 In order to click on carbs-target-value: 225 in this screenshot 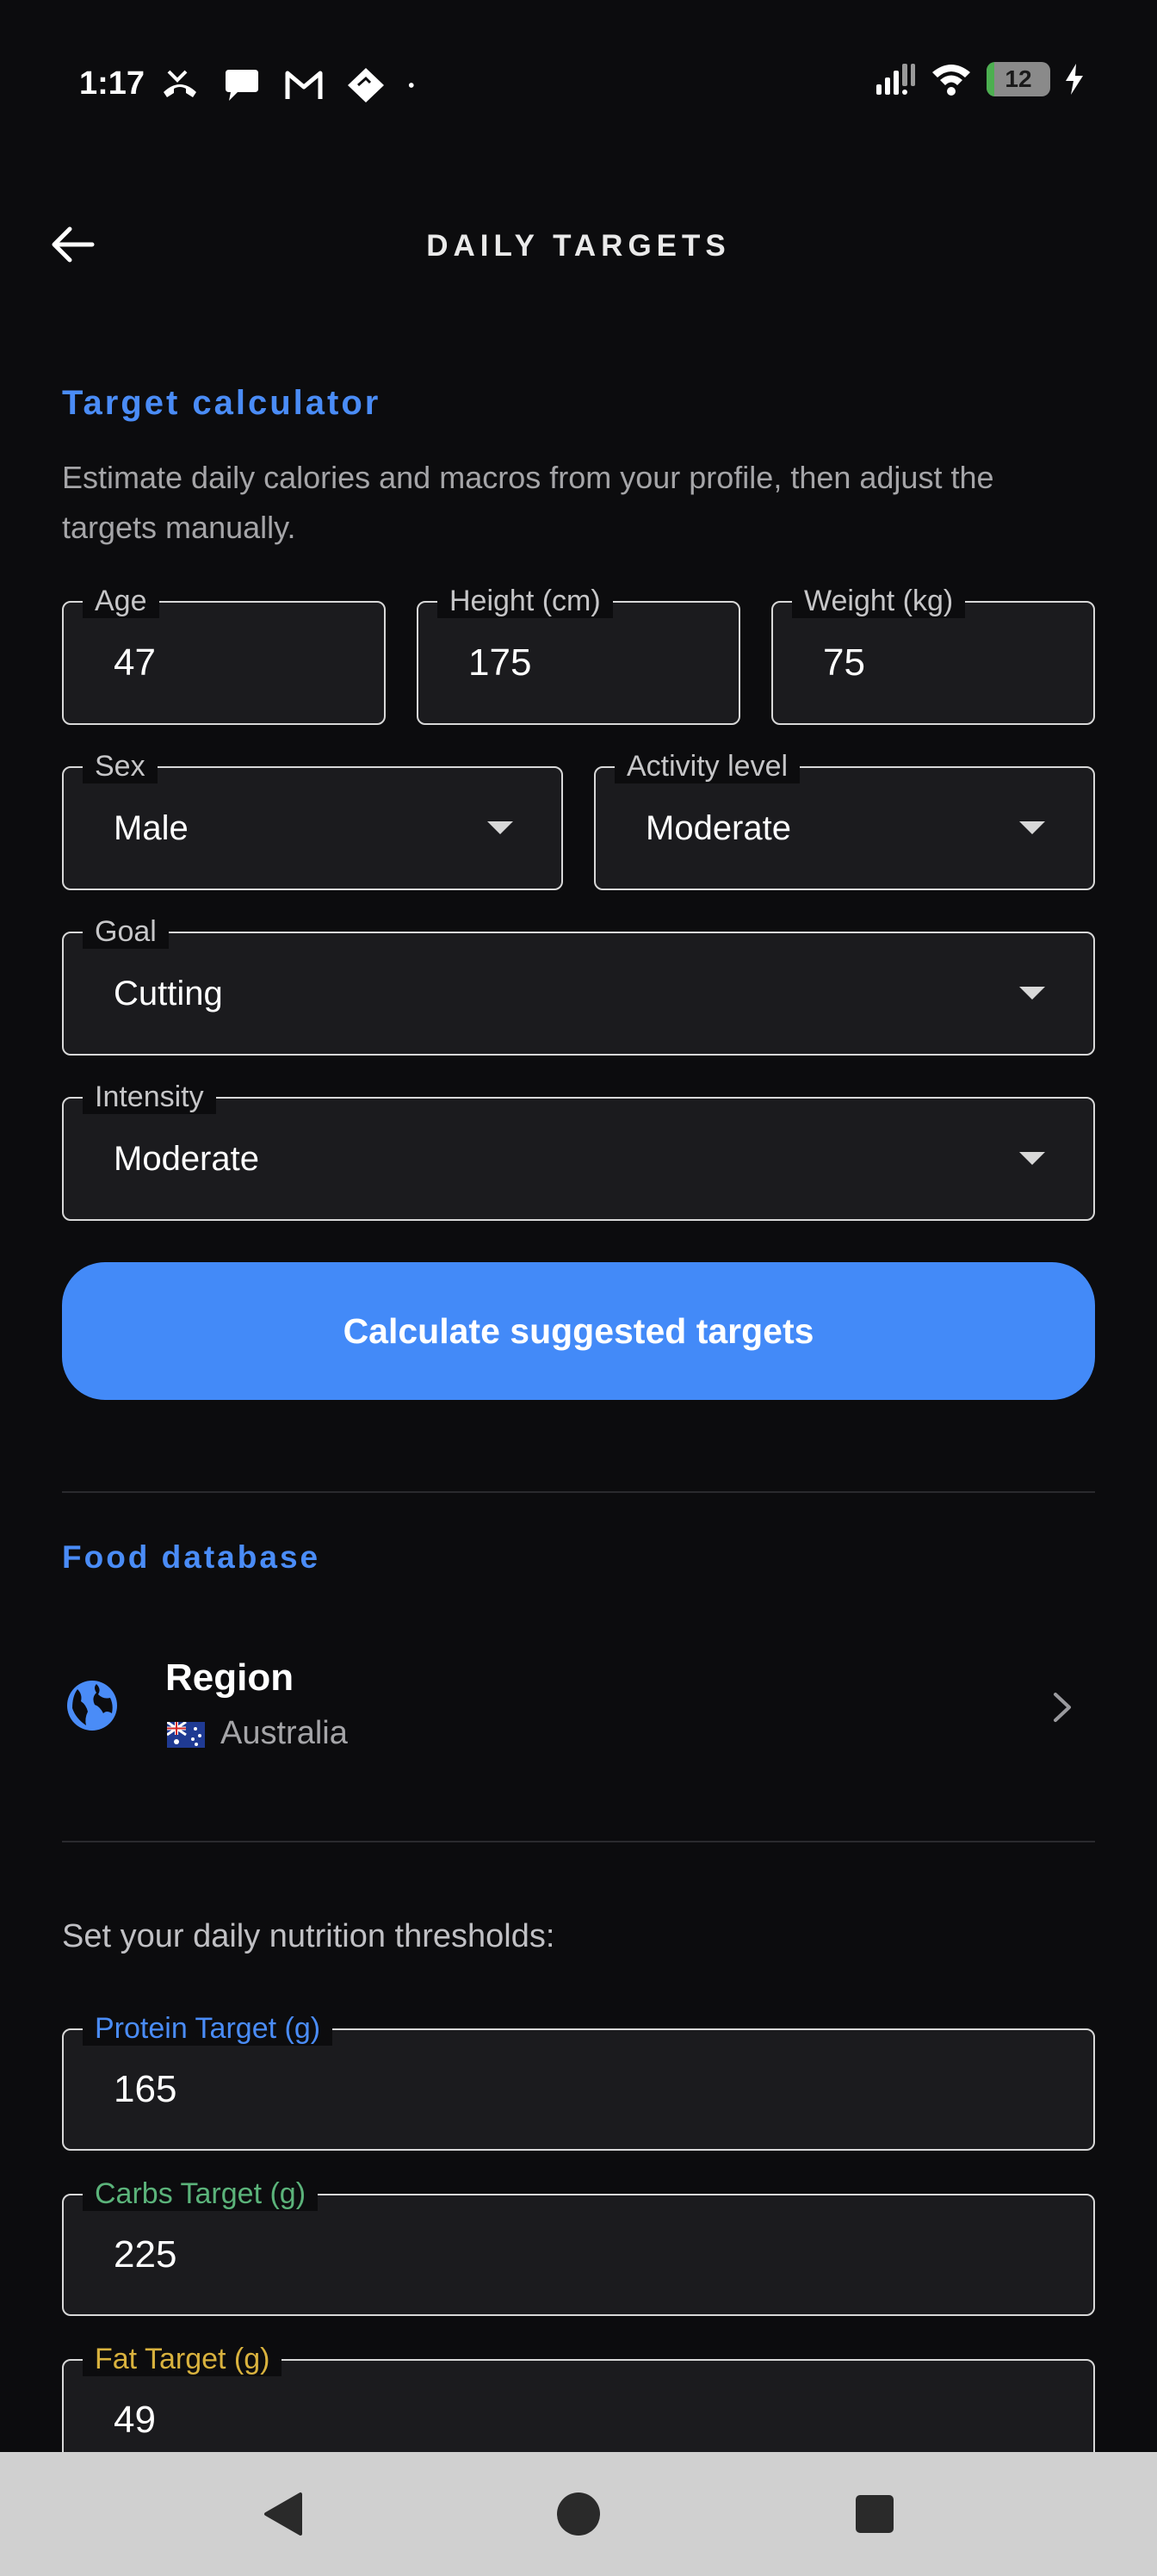, I will do `click(146, 2254)`.